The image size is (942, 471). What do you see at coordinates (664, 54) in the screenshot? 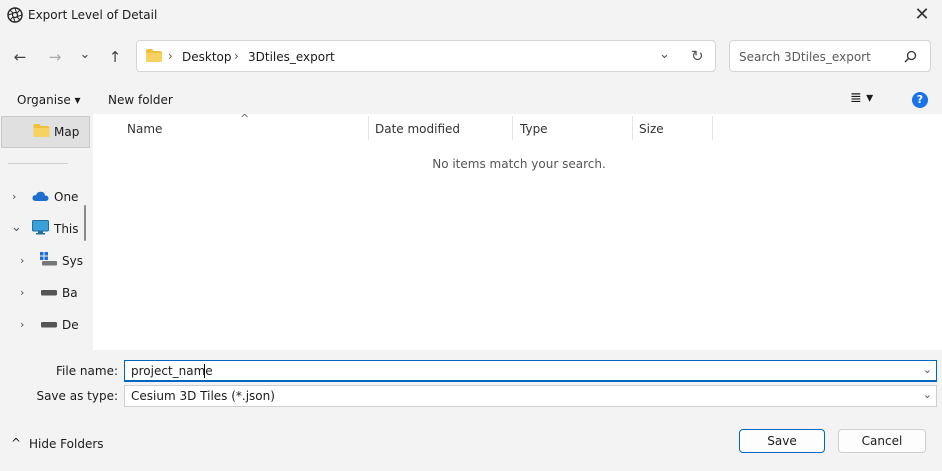
I see `address-dropdown-icon: ⌄` at bounding box center [664, 54].